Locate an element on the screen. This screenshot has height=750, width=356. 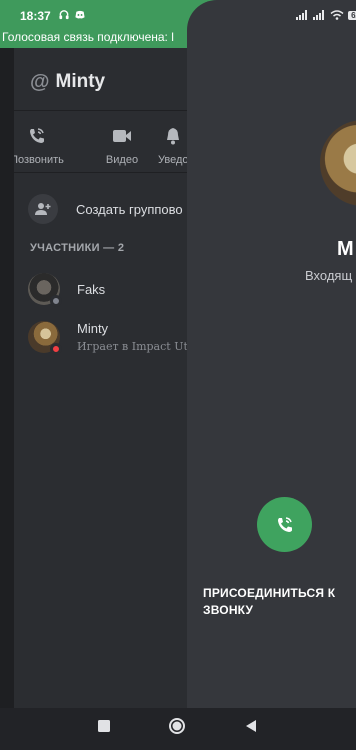
home-button is located at coordinates (177, 726).